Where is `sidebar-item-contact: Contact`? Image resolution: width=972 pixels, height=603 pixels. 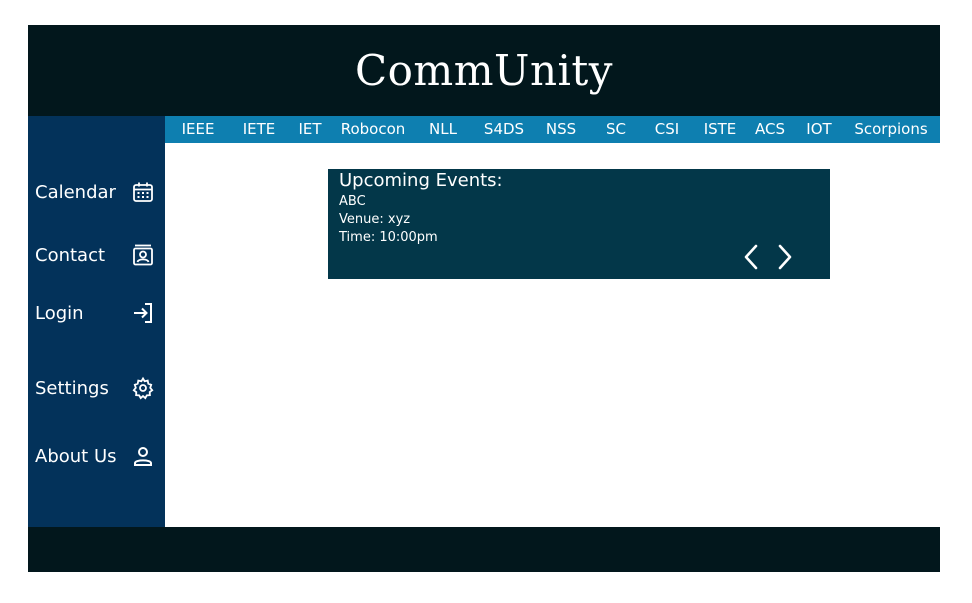
sidebar-item-contact: Contact is located at coordinates (96, 255).